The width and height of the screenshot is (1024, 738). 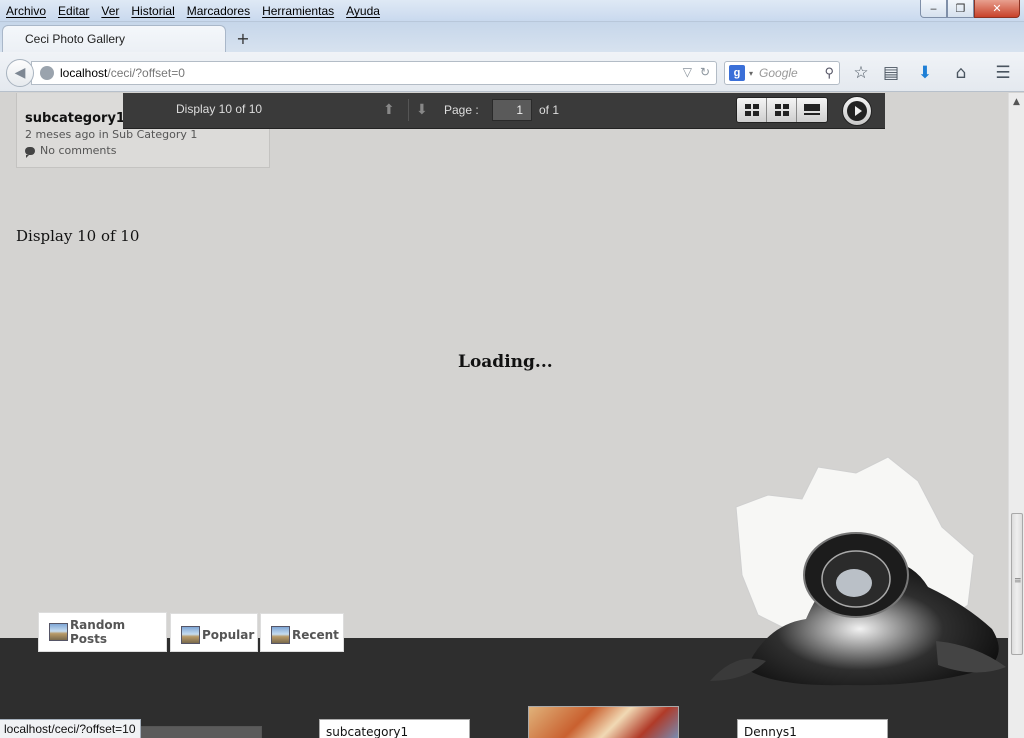 I want to click on scrollbar-thumb: ≡, so click(x=1017, y=584).